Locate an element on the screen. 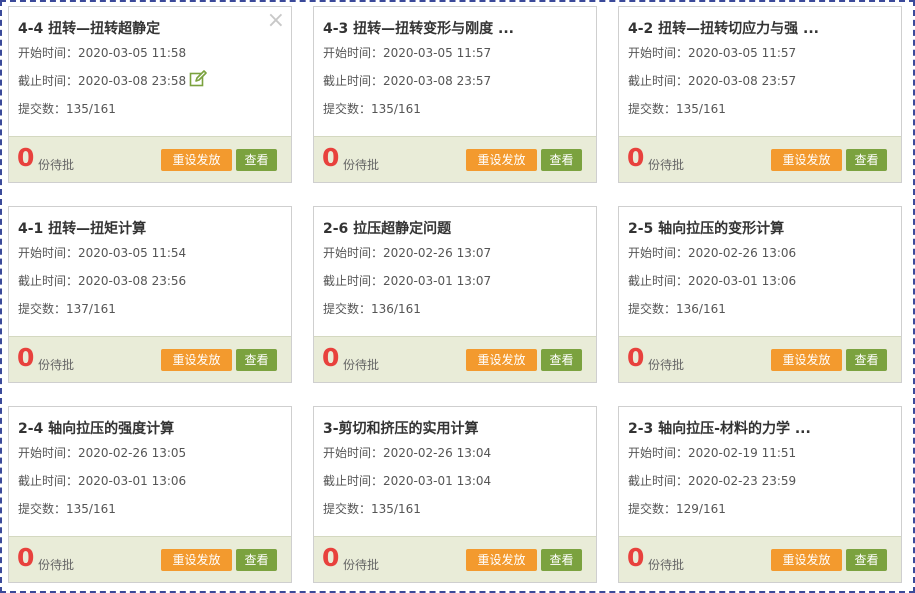  submit-count-value: 136/161 is located at coordinates (701, 309).